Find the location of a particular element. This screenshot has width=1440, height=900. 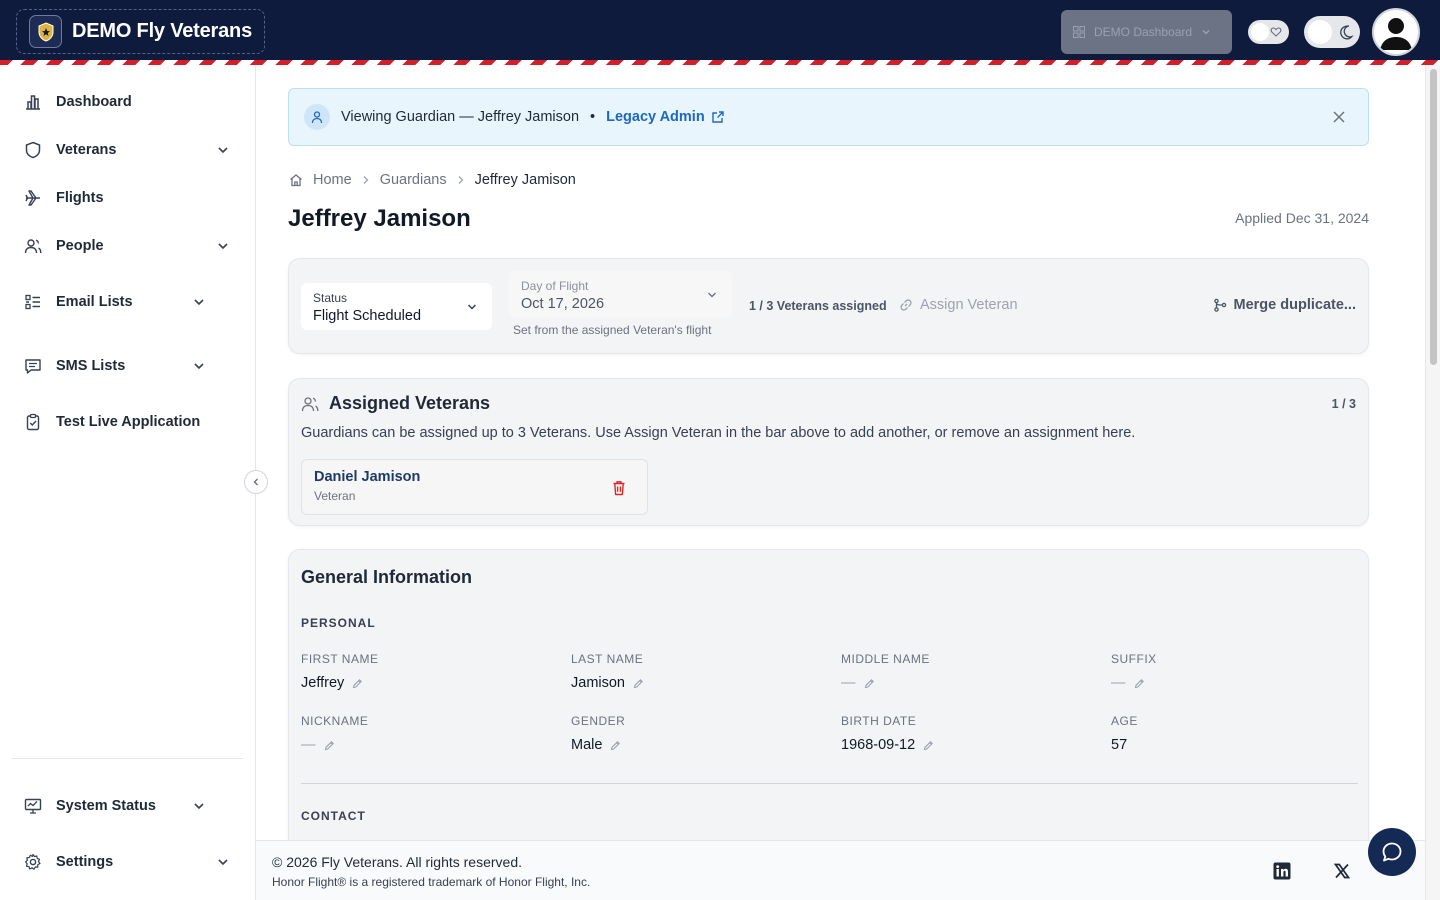

personal-section-label: PERSONAL is located at coordinates (338, 623).